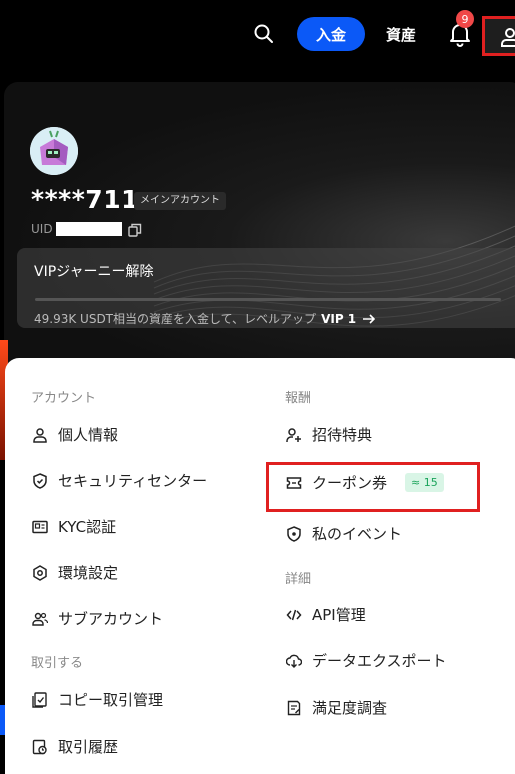 The image size is (515, 774). I want to click on menu-item-label: サブアカウント, so click(111, 619).